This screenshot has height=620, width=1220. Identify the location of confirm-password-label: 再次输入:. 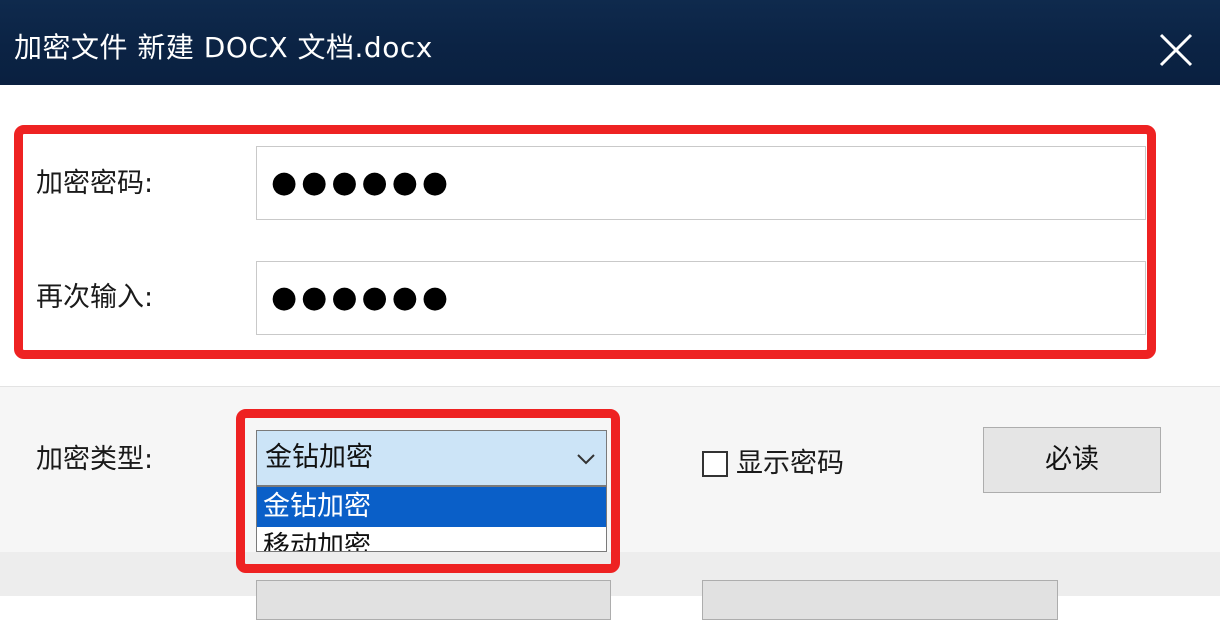
(95, 297).